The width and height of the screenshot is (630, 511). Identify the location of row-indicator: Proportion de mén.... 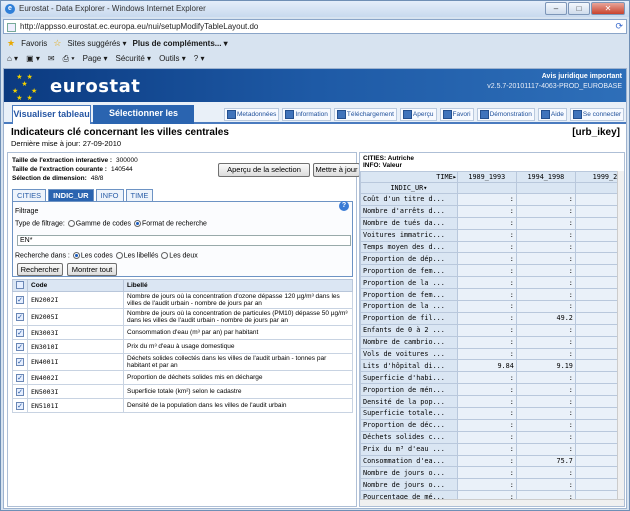
(409, 390).